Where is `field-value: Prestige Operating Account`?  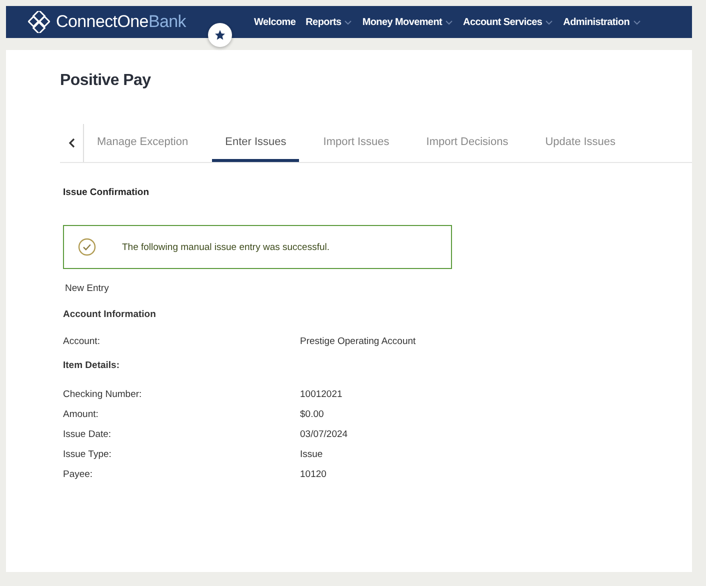
field-value: Prestige Operating Account is located at coordinates (358, 341).